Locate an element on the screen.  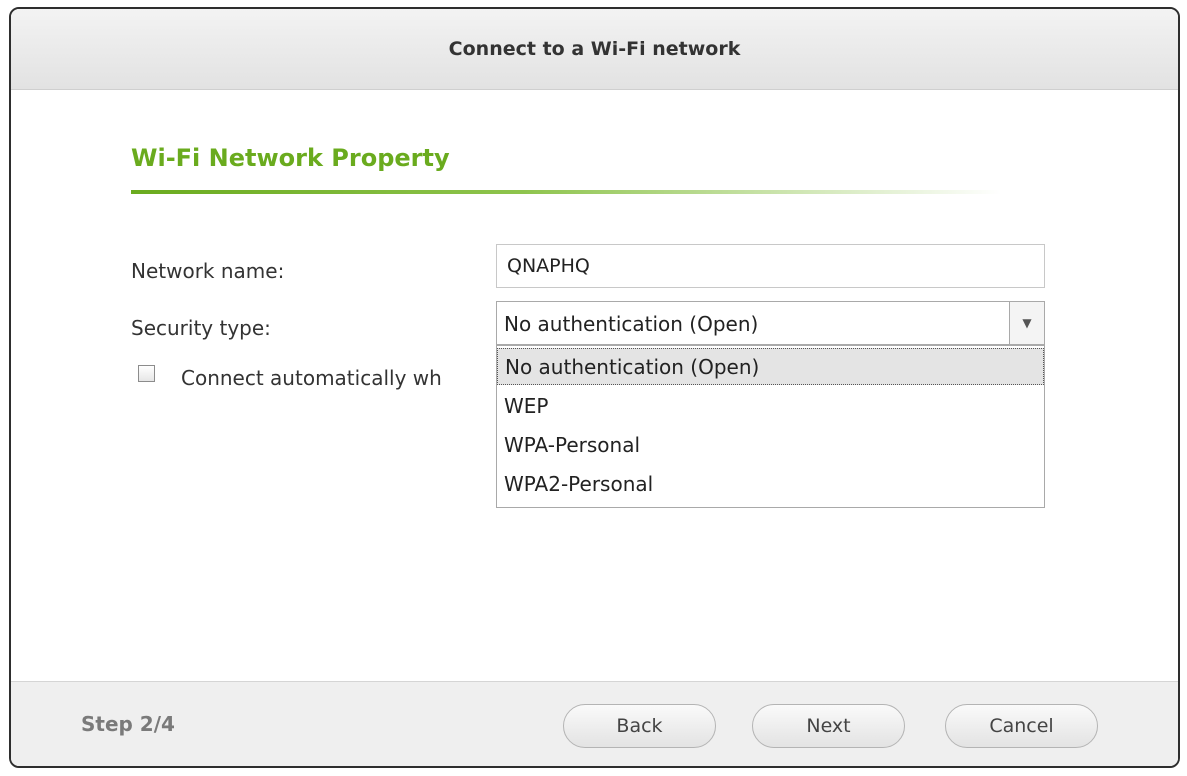
cancel-button: Cancel is located at coordinates (1021, 726).